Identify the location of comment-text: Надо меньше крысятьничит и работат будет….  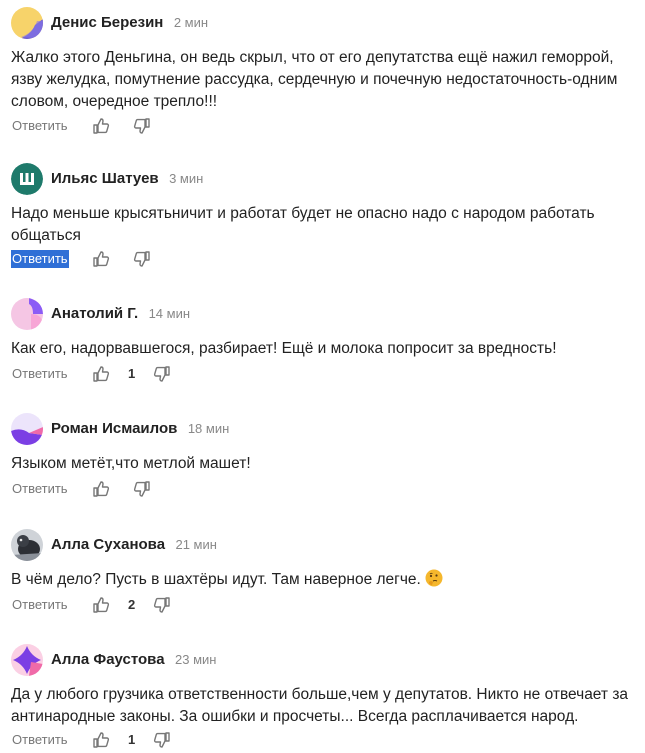
(303, 224).